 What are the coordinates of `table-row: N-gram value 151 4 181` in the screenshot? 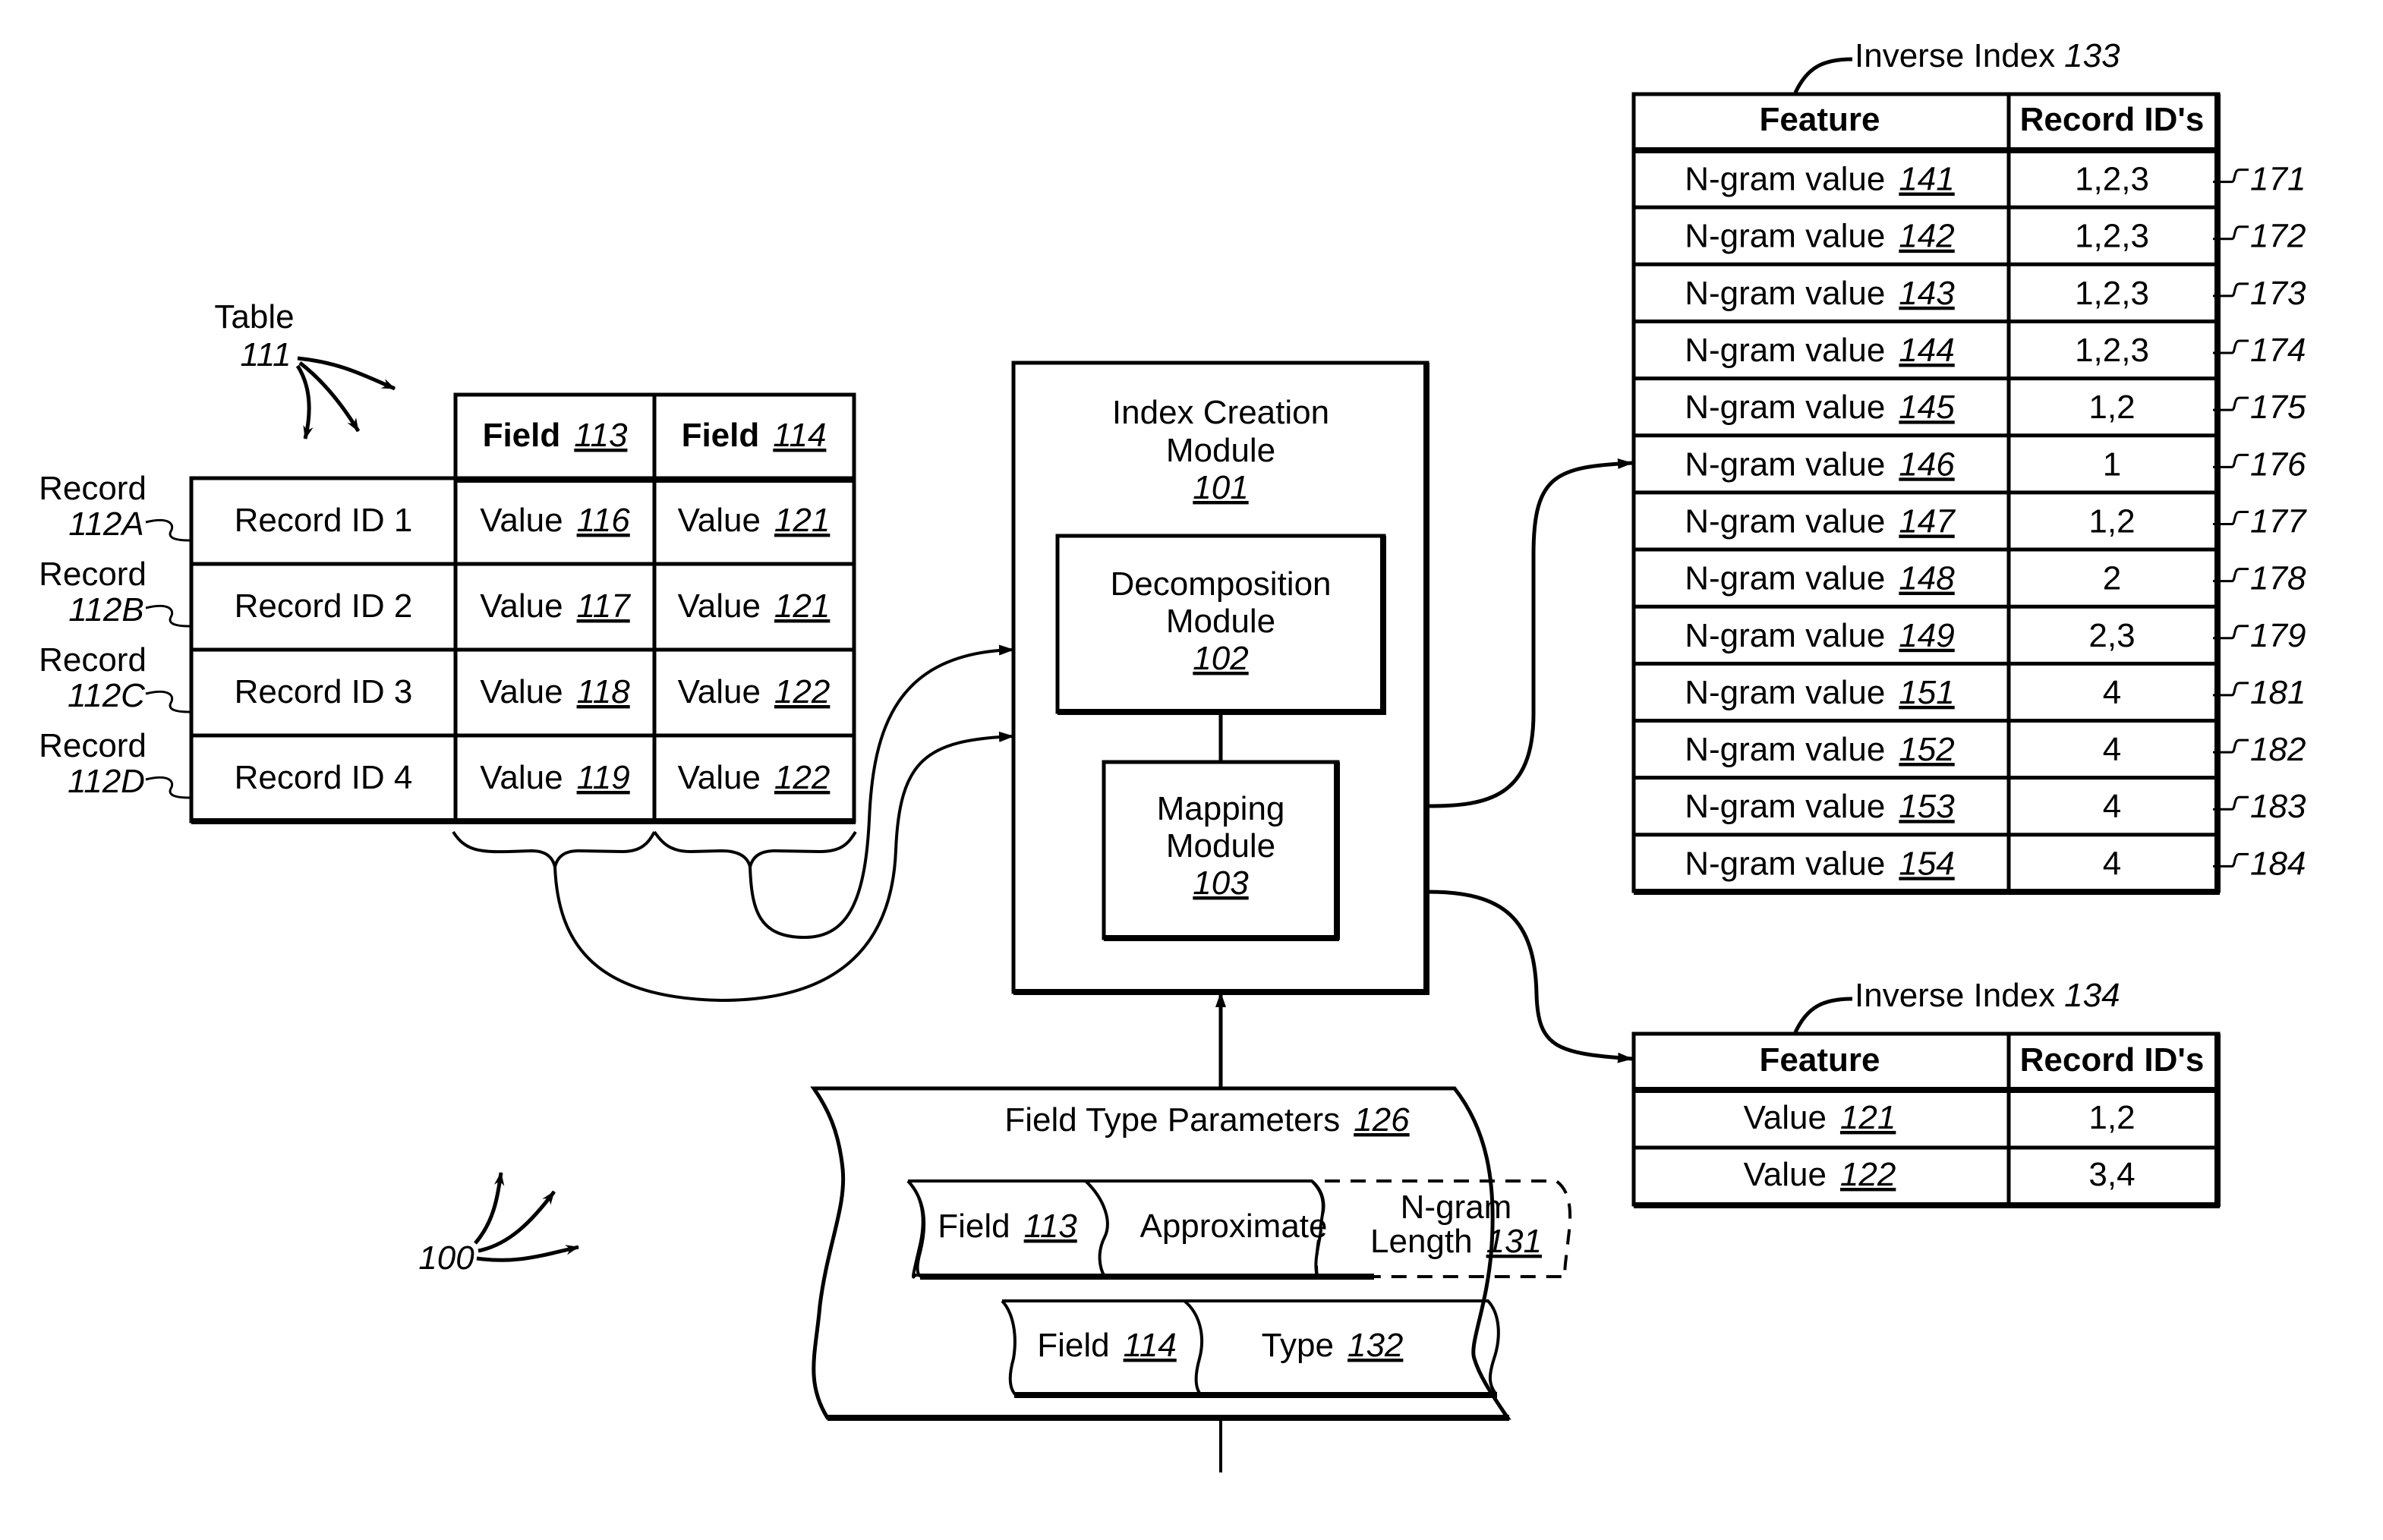 It's located at (1970, 686).